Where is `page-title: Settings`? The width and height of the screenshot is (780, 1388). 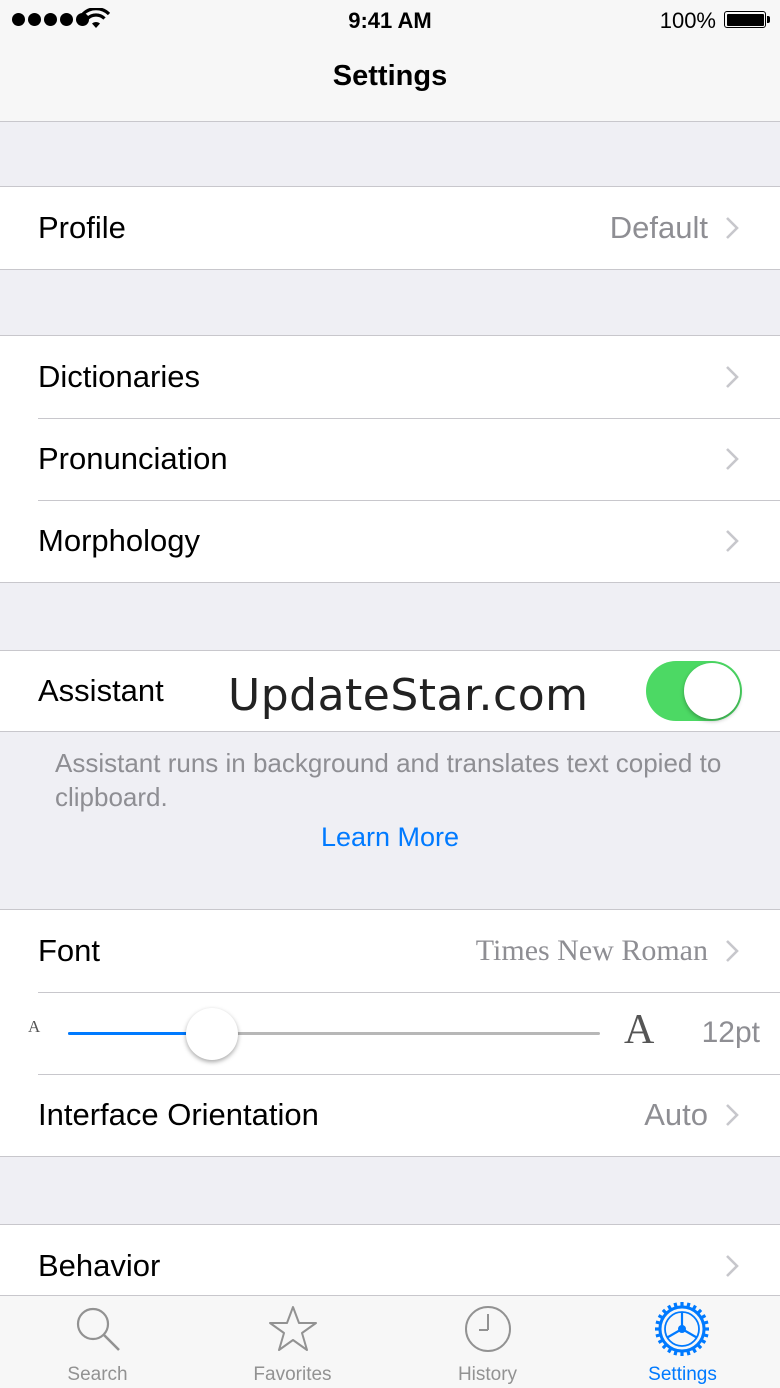 page-title: Settings is located at coordinates (390, 76).